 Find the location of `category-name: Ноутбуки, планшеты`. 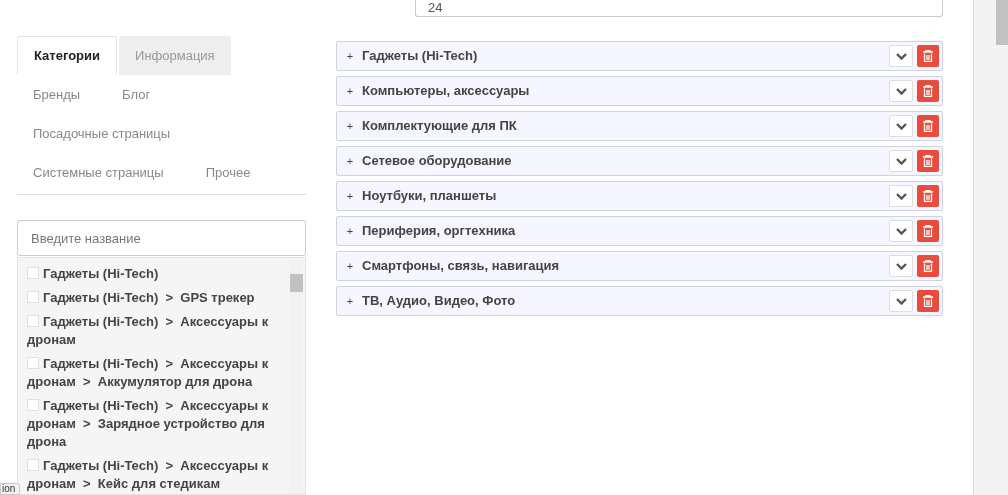

category-name: Ноутбуки, планшеты is located at coordinates (430, 196).